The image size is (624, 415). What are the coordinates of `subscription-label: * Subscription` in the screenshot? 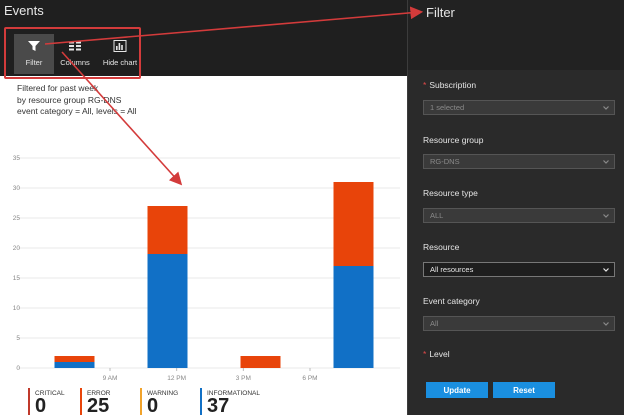 It's located at (449, 85).